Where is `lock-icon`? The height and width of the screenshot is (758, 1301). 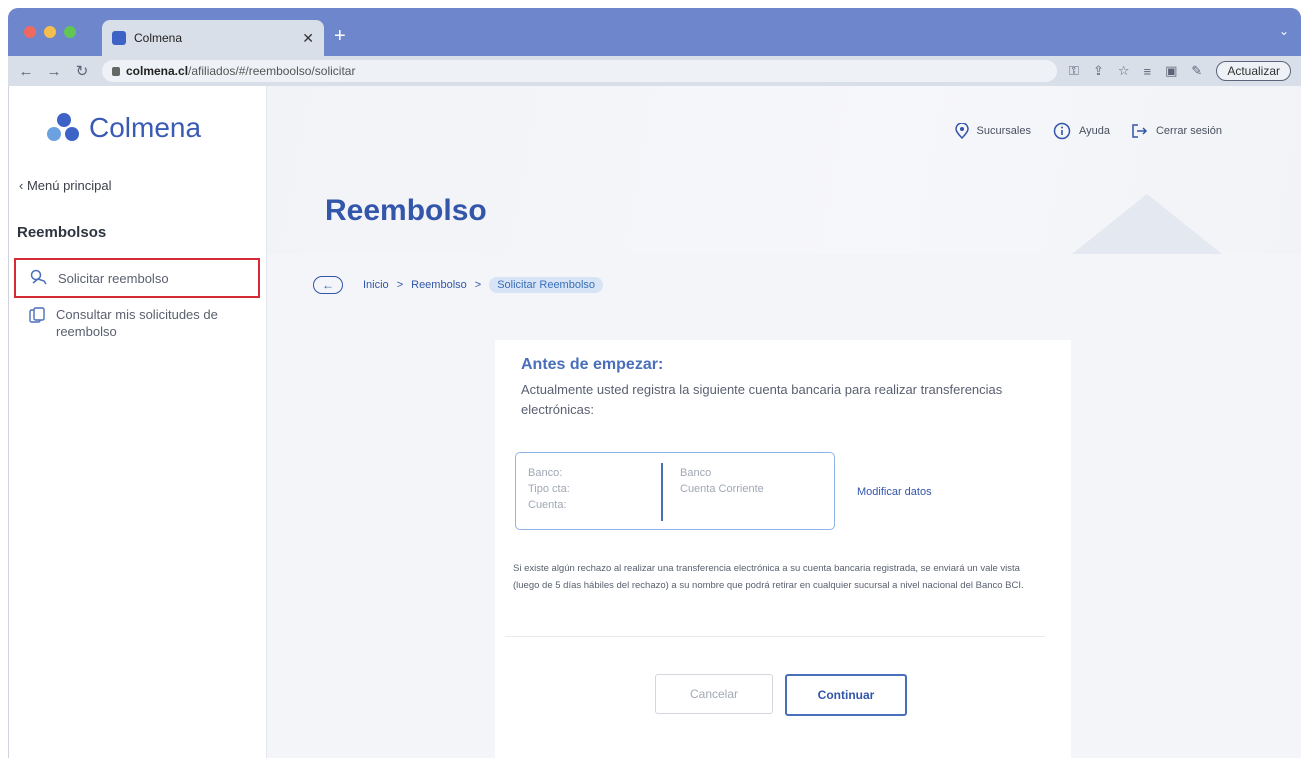 lock-icon is located at coordinates (116, 71).